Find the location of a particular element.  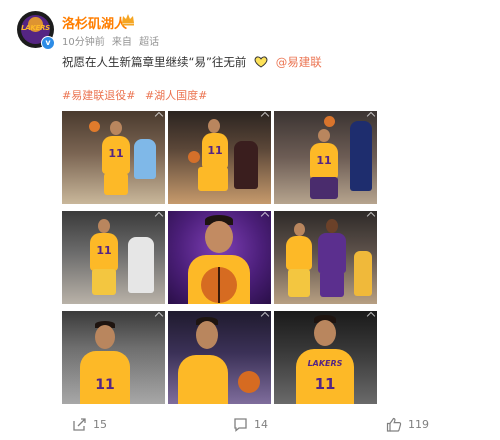

lakers-logo-text: LAKERS is located at coordinates (35, 28).